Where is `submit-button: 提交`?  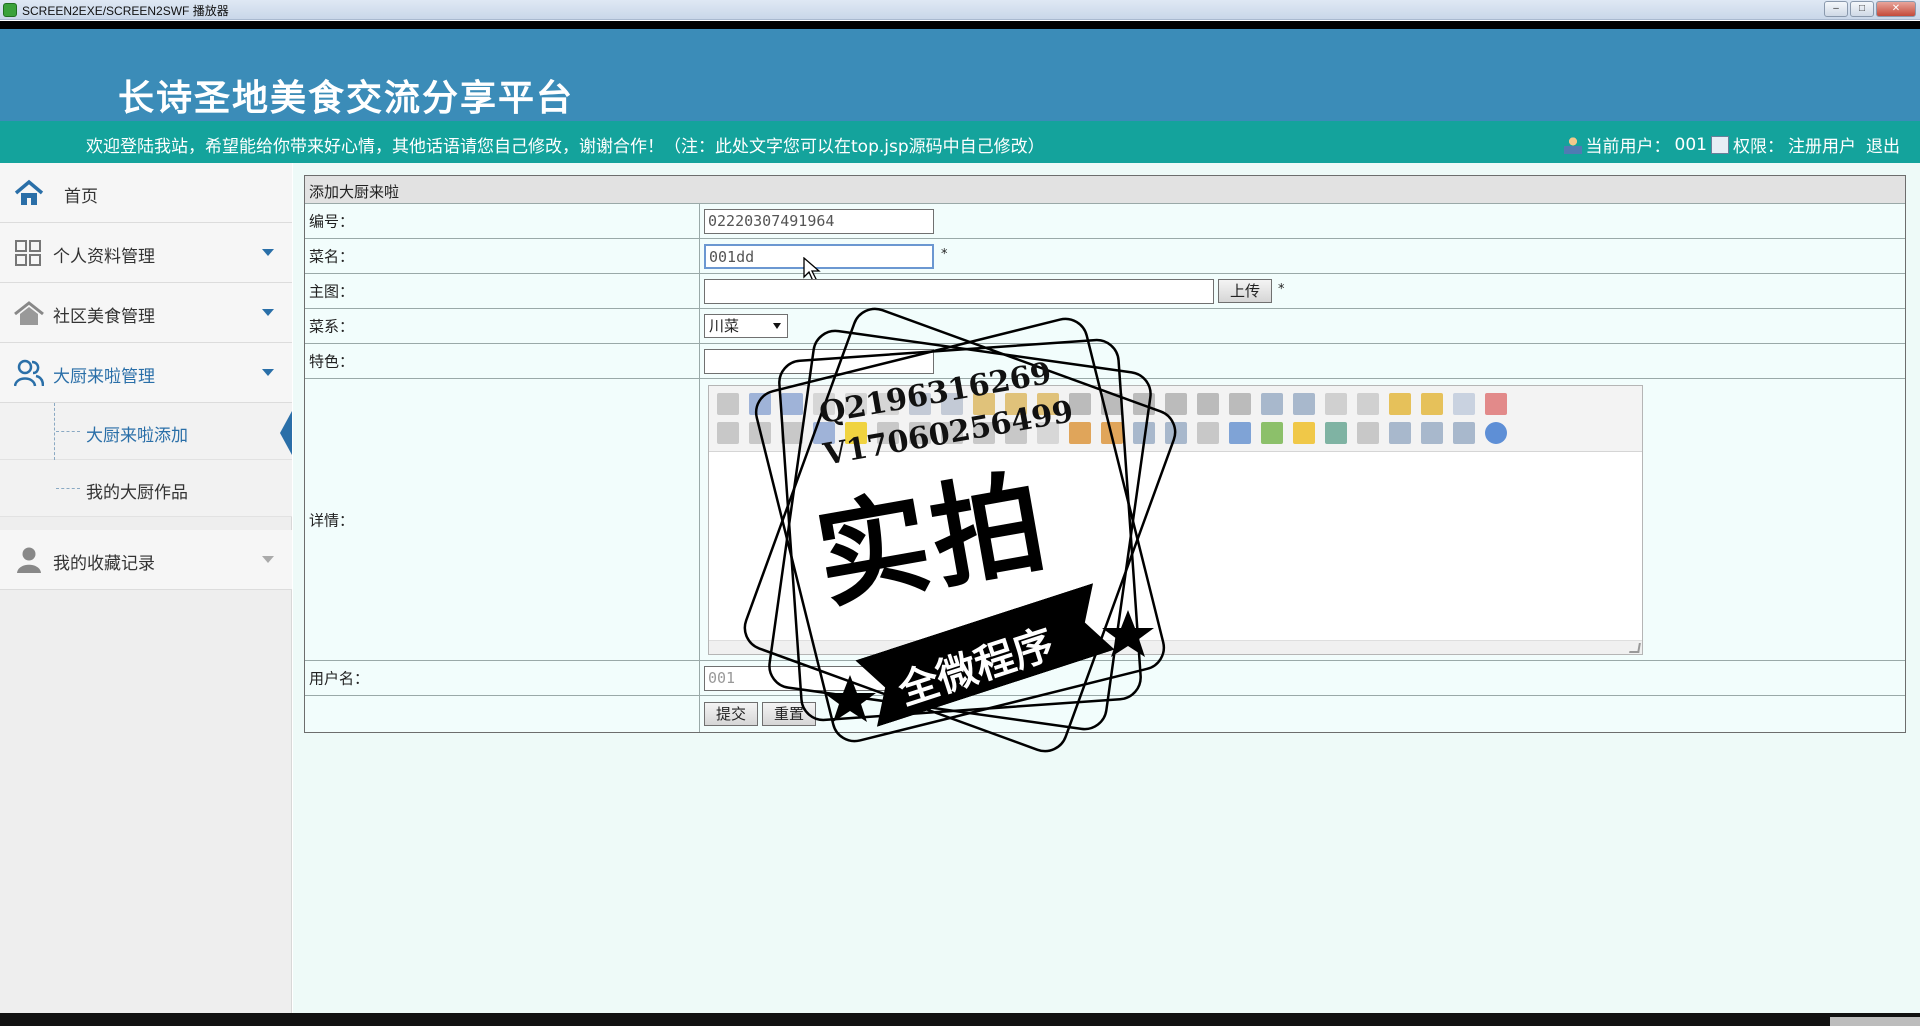 submit-button: 提交 is located at coordinates (731, 714).